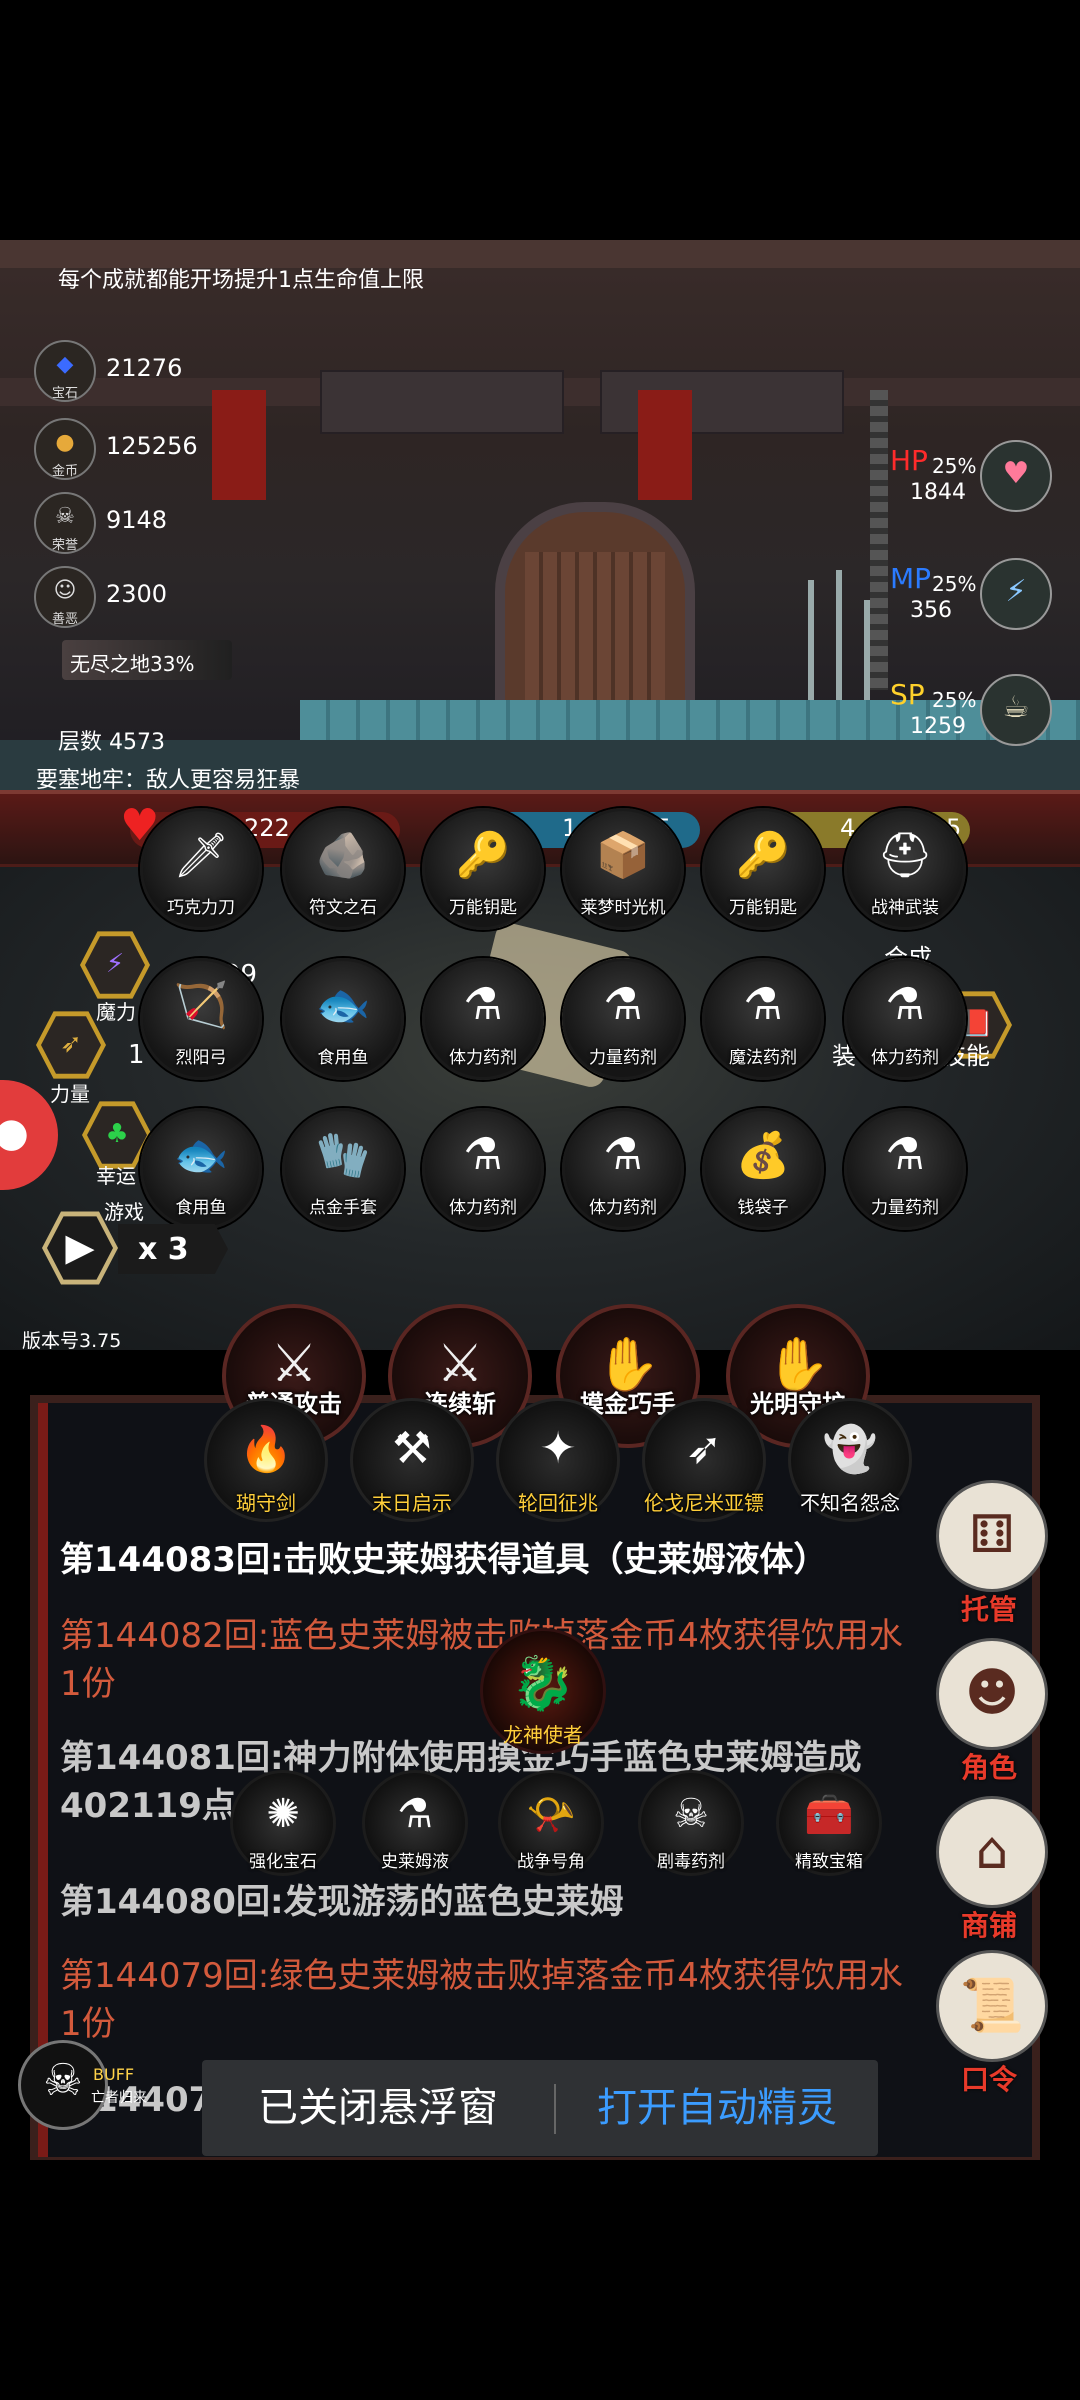 This screenshot has height=2400, width=1080. What do you see at coordinates (343, 1155) in the screenshot?
I see `glove-icon: 🧤` at bounding box center [343, 1155].